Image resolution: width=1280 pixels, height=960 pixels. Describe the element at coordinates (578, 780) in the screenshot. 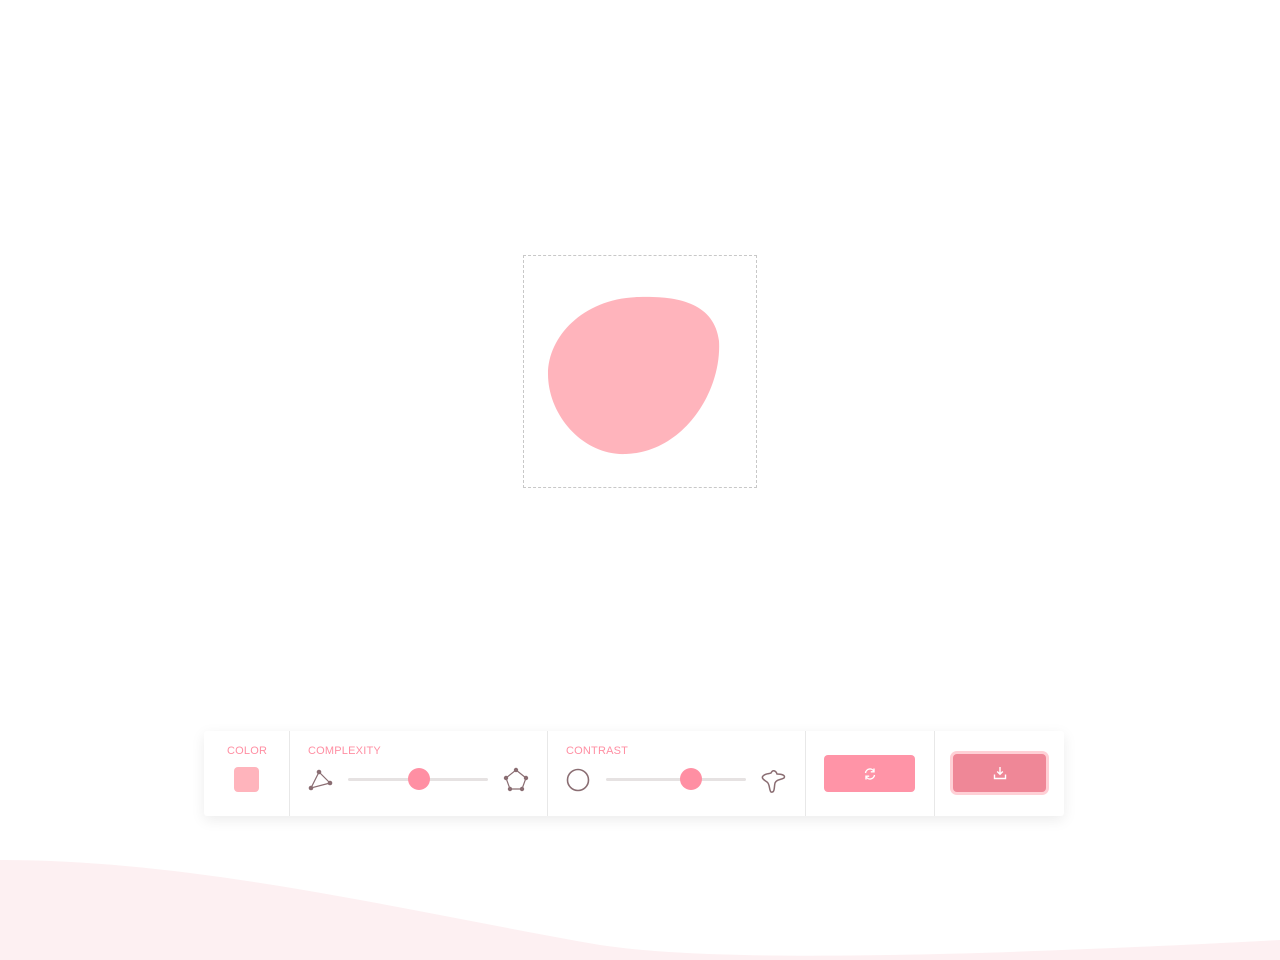

I see `circle-icon` at that location.